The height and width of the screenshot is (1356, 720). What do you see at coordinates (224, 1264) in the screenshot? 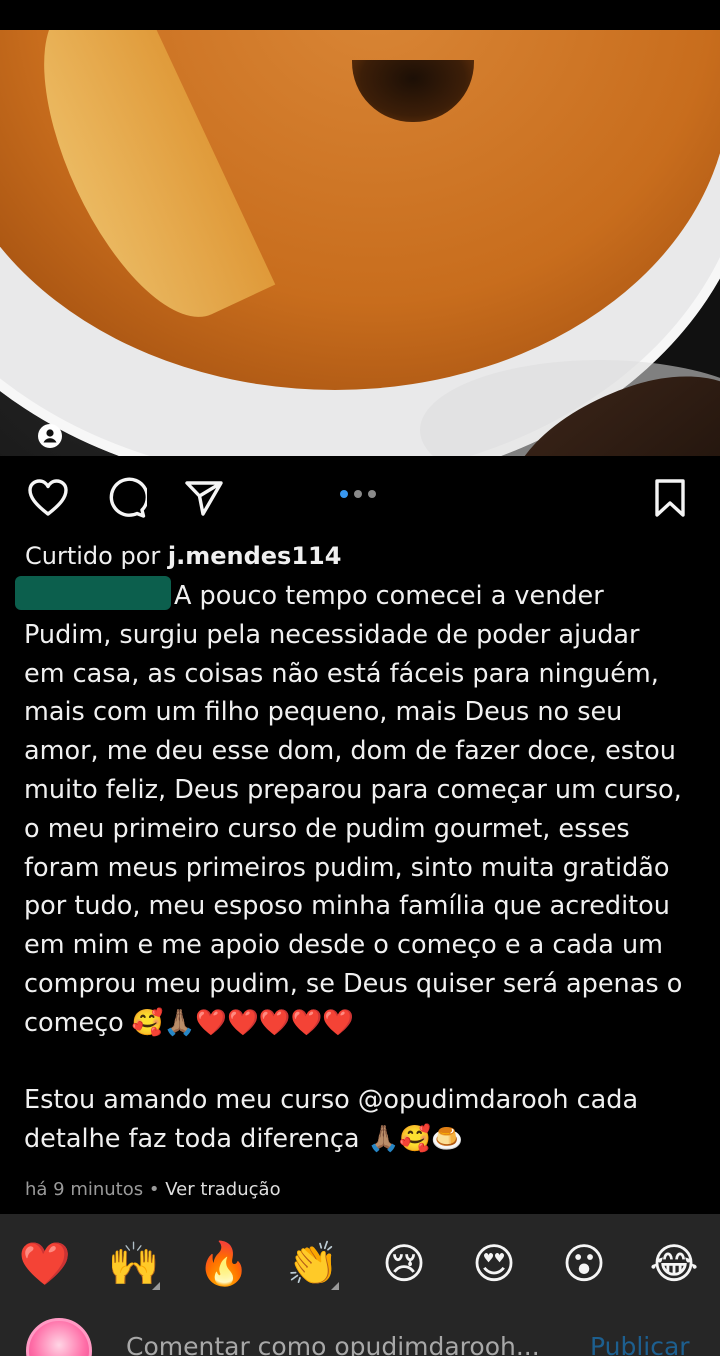
I see `reaction-fire: 🔥` at bounding box center [224, 1264].